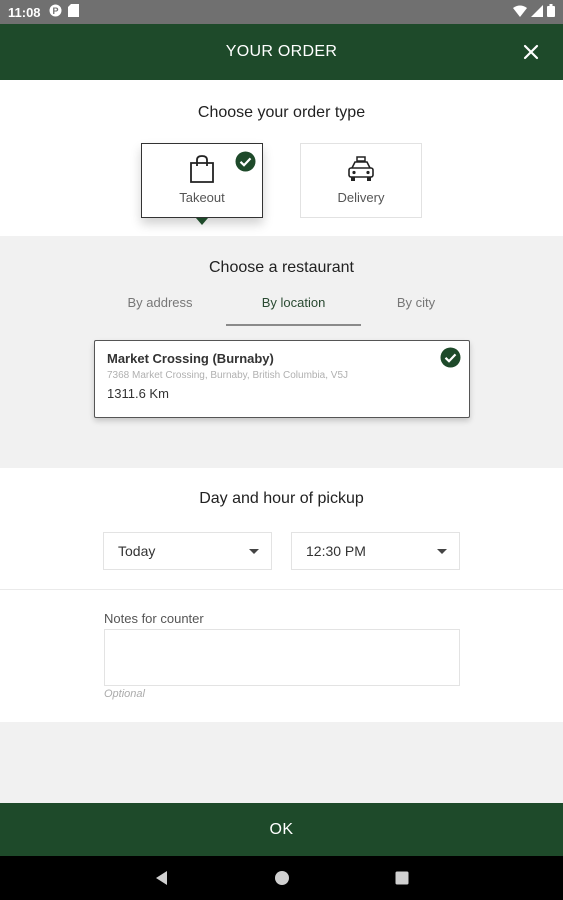 The image size is (563, 900). I want to click on system-nav-bar, so click(281, 878).